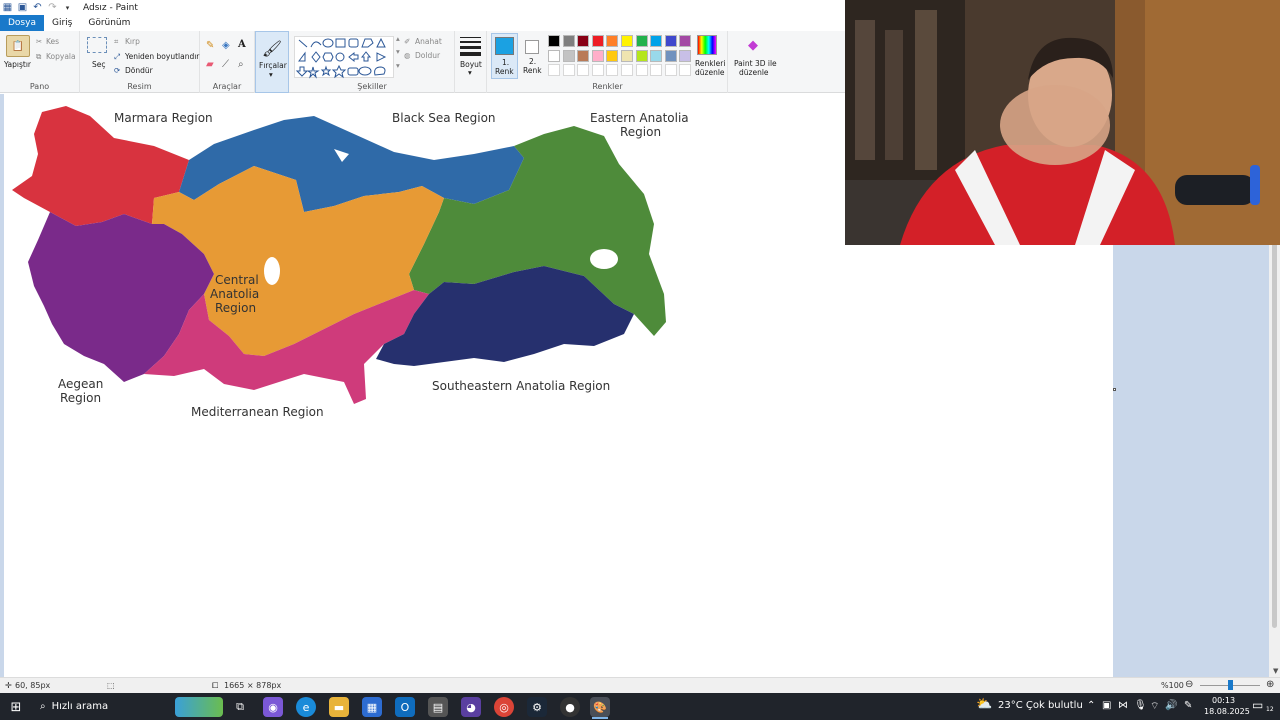  I want to click on tab-view: Görünüm, so click(109, 23).